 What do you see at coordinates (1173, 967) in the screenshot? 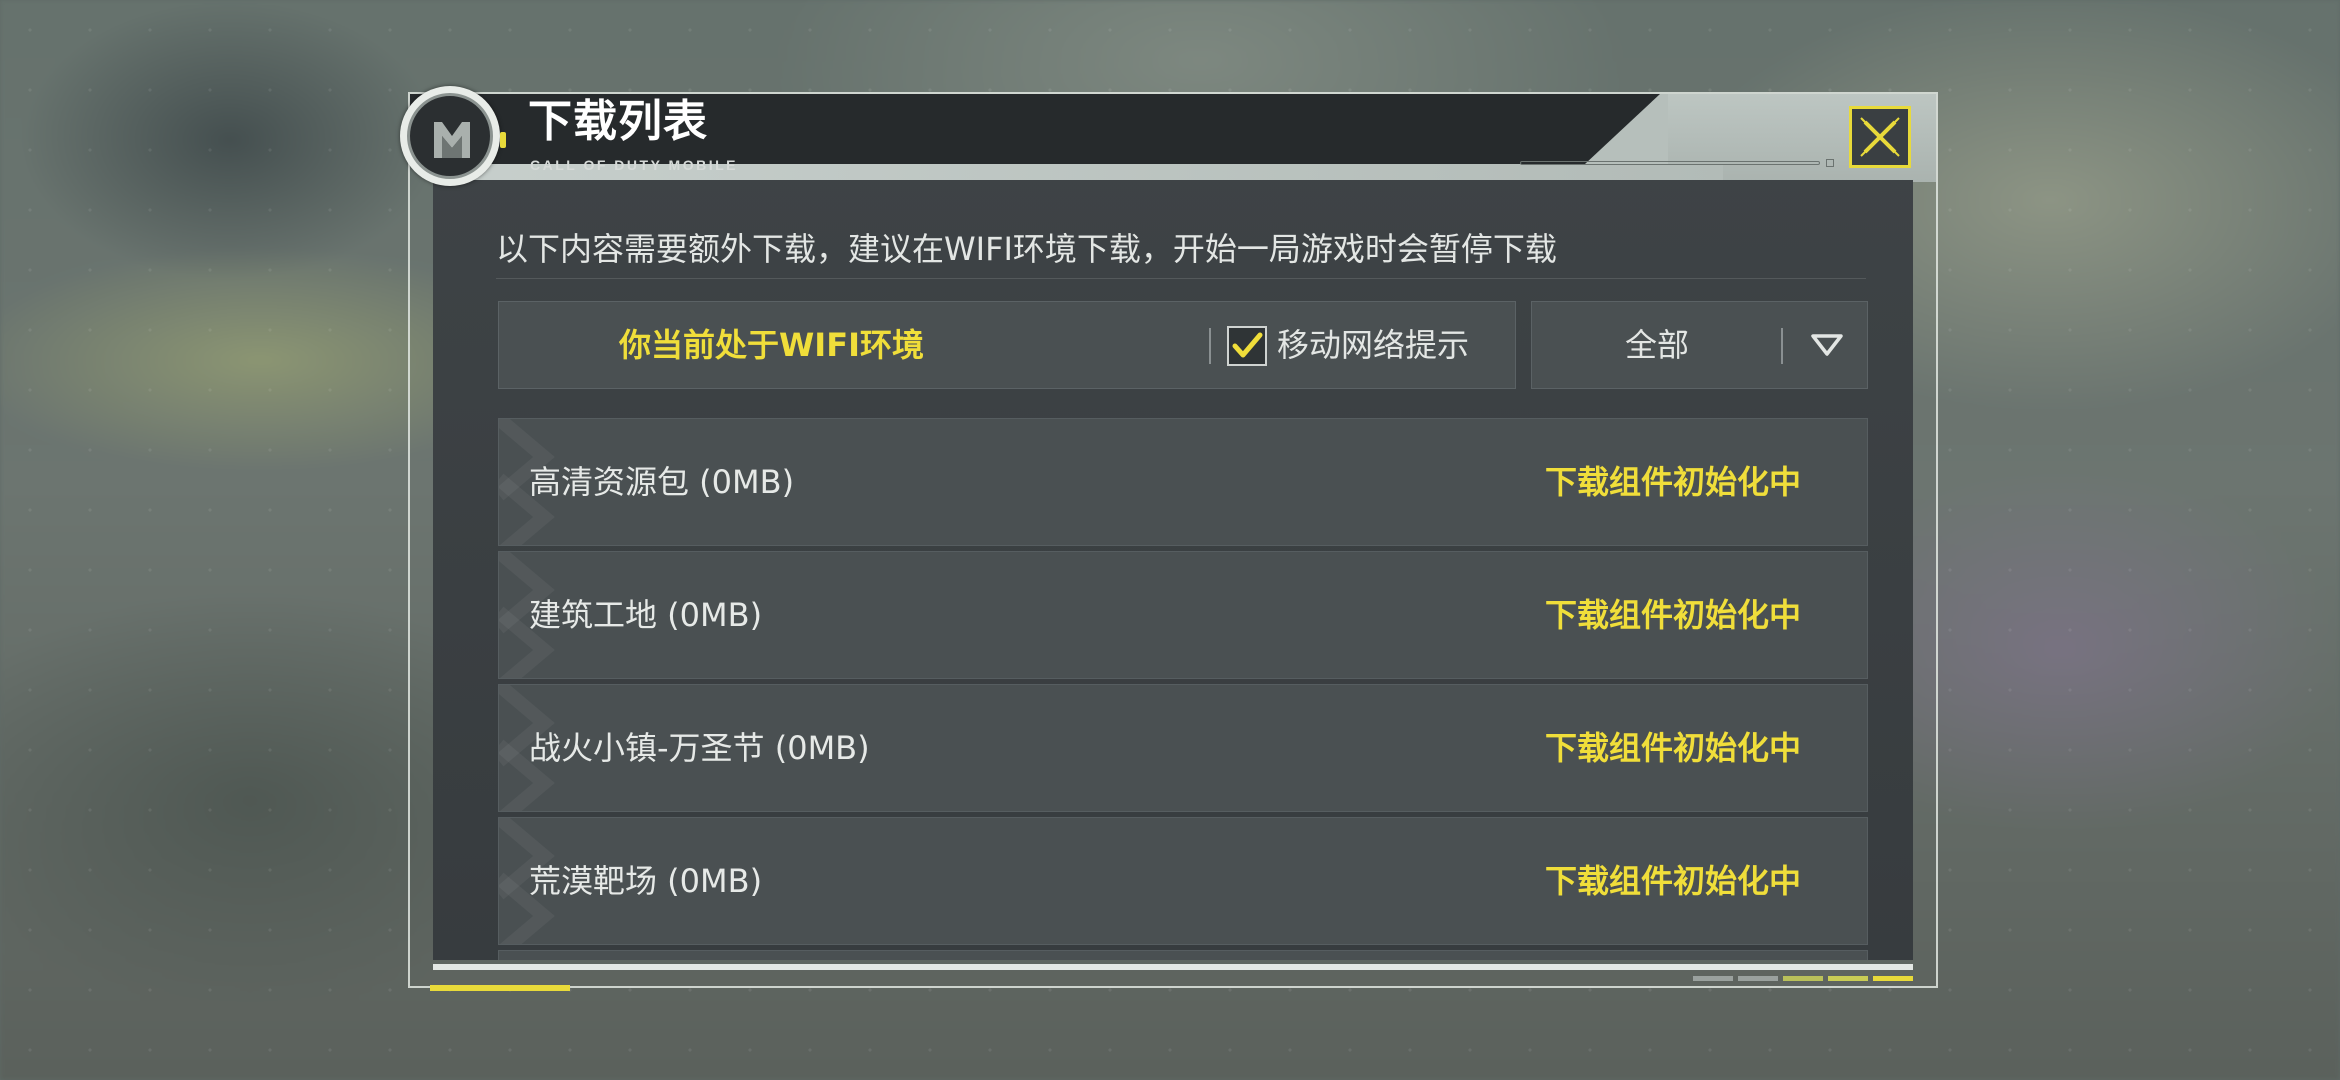
I see `dialog-bottom-edge` at bounding box center [1173, 967].